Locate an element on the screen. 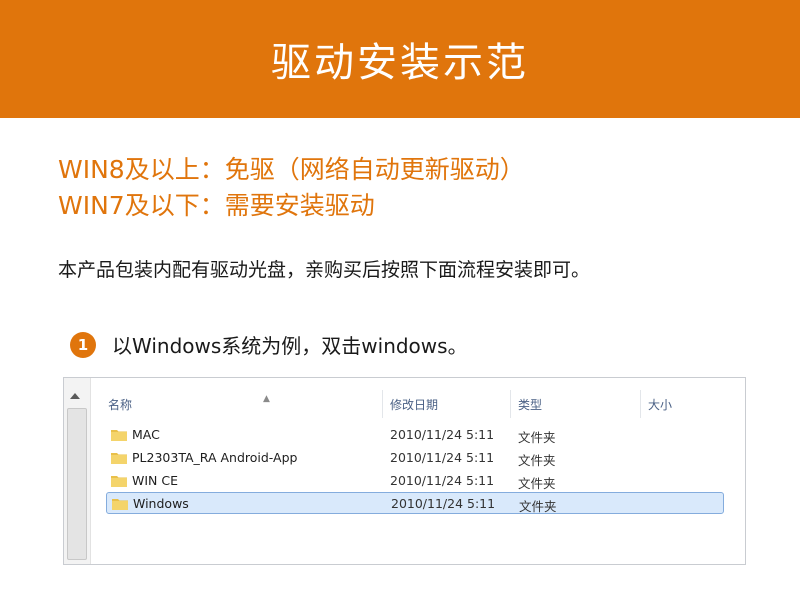 Image resolution: width=800 pixels, height=607 pixels. vertical-scrollbar is located at coordinates (77, 471).